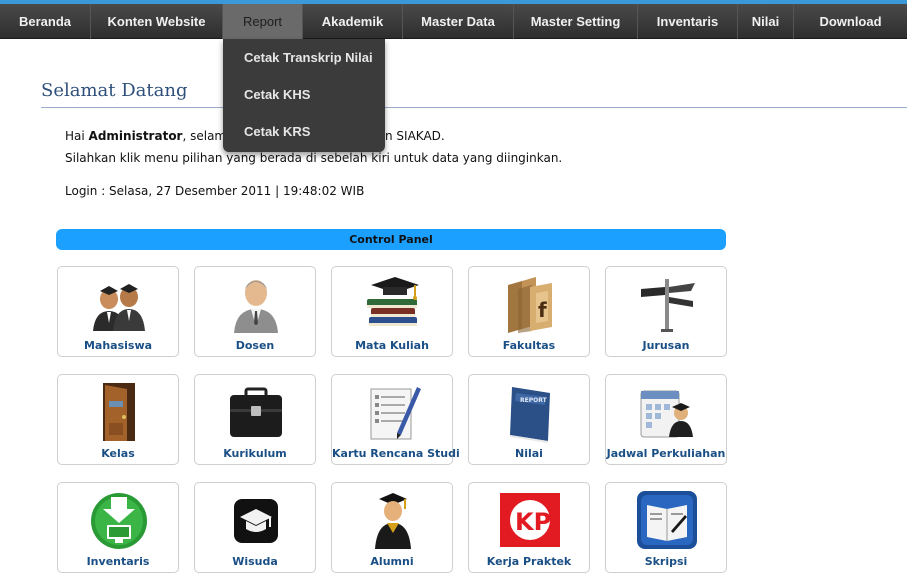 The height and width of the screenshot is (584, 907). I want to click on kp-logo-icon: KP, so click(530, 520).